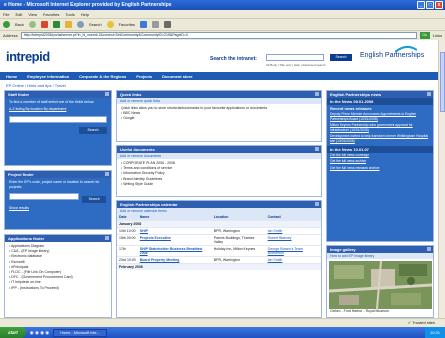  I want to click on menu-file: File, so click(6, 14).